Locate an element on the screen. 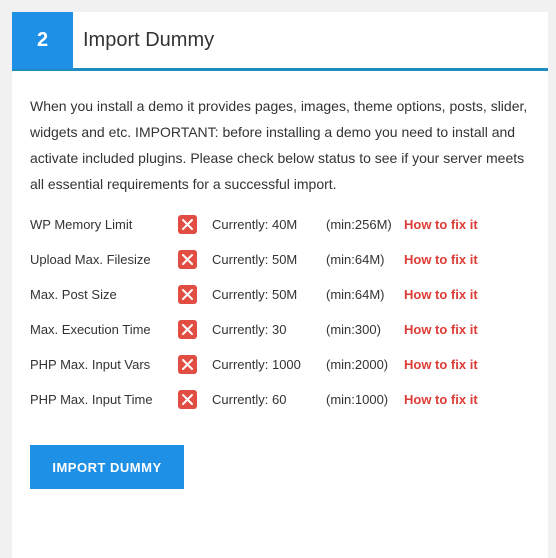 The image size is (556, 558). requirement-label: Max. Execution Time is located at coordinates (90, 329).